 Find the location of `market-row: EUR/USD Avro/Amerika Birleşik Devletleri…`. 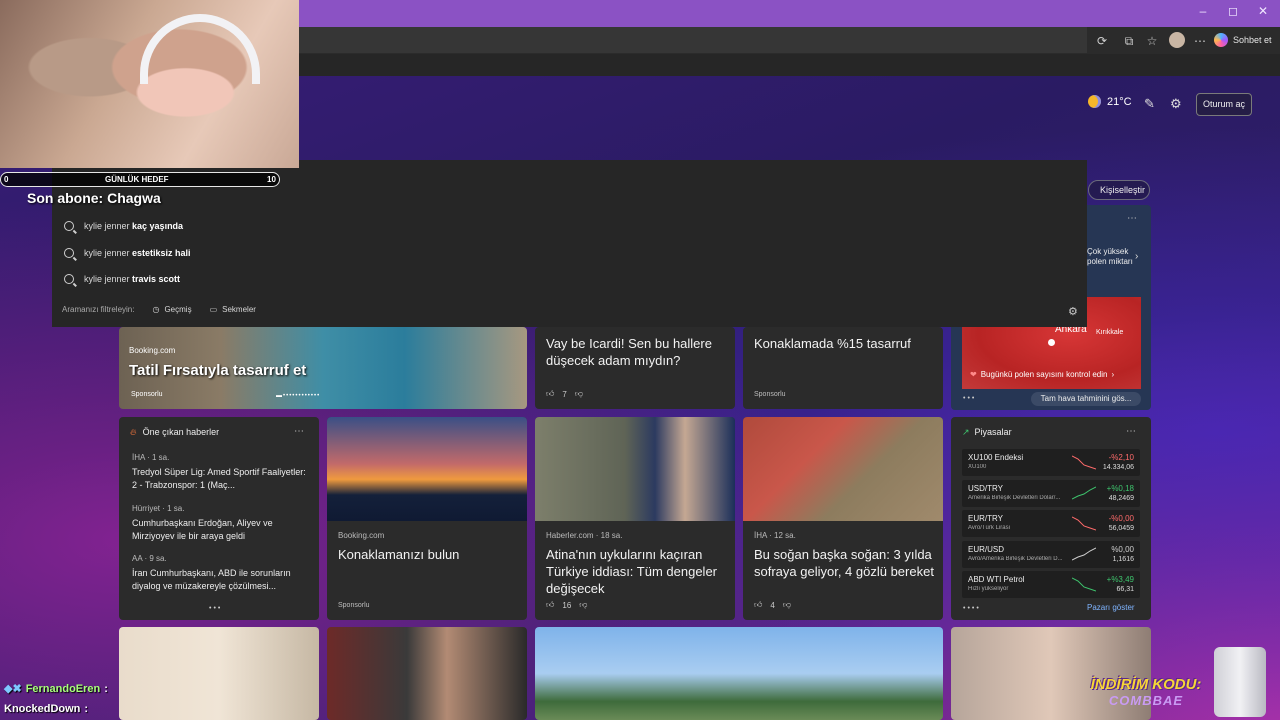

market-row: EUR/USD Avro/Amerika Birleşik Devletleri… is located at coordinates (1051, 554).